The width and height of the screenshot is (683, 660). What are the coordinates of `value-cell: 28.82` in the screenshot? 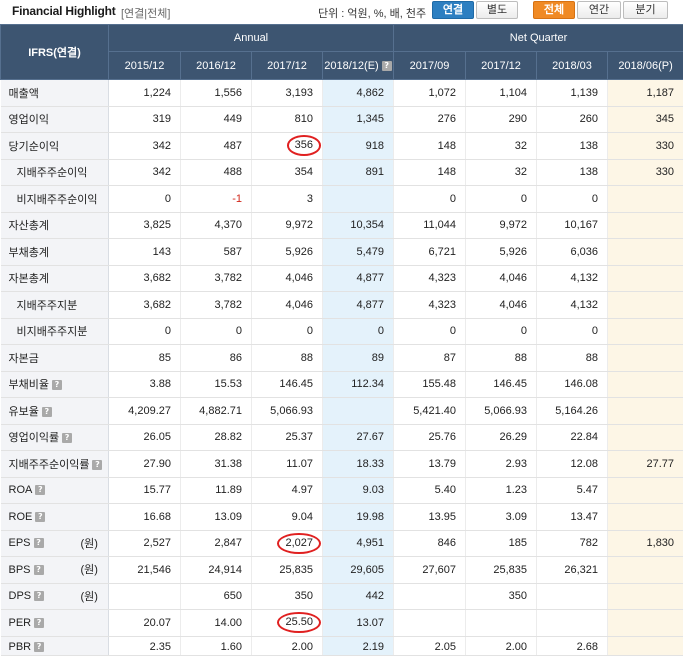 It's located at (216, 437).